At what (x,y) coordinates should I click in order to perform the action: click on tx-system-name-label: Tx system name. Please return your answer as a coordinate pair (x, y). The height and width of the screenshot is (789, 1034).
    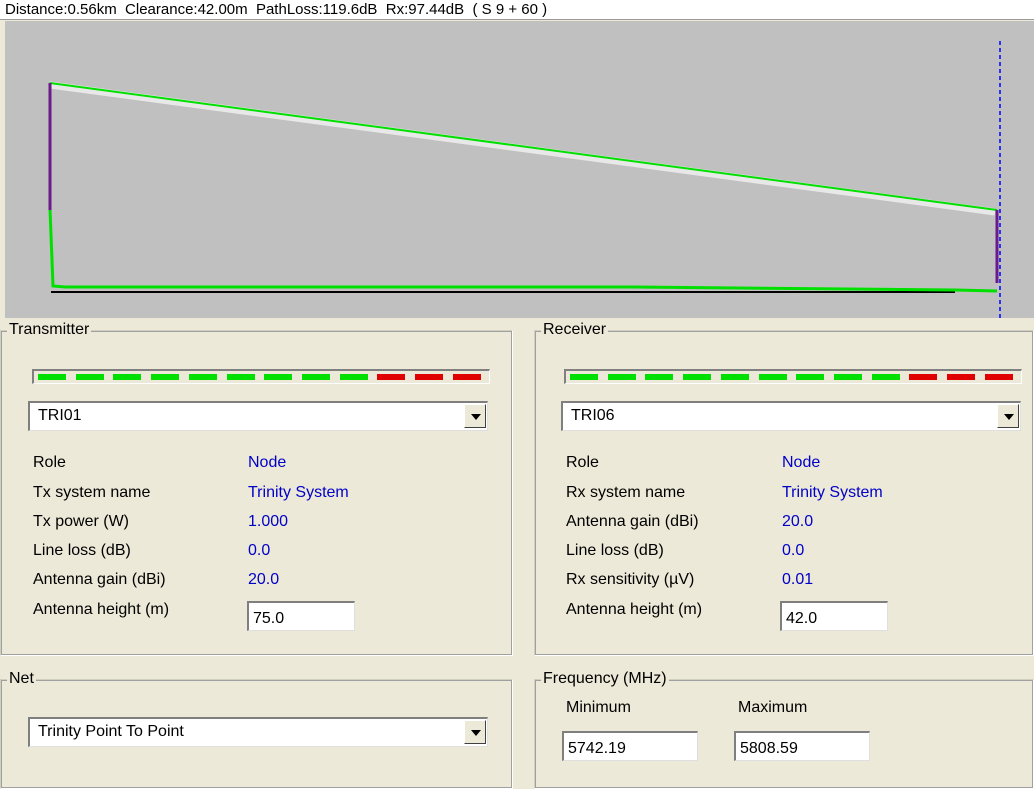
    Looking at the image, I should click on (92, 492).